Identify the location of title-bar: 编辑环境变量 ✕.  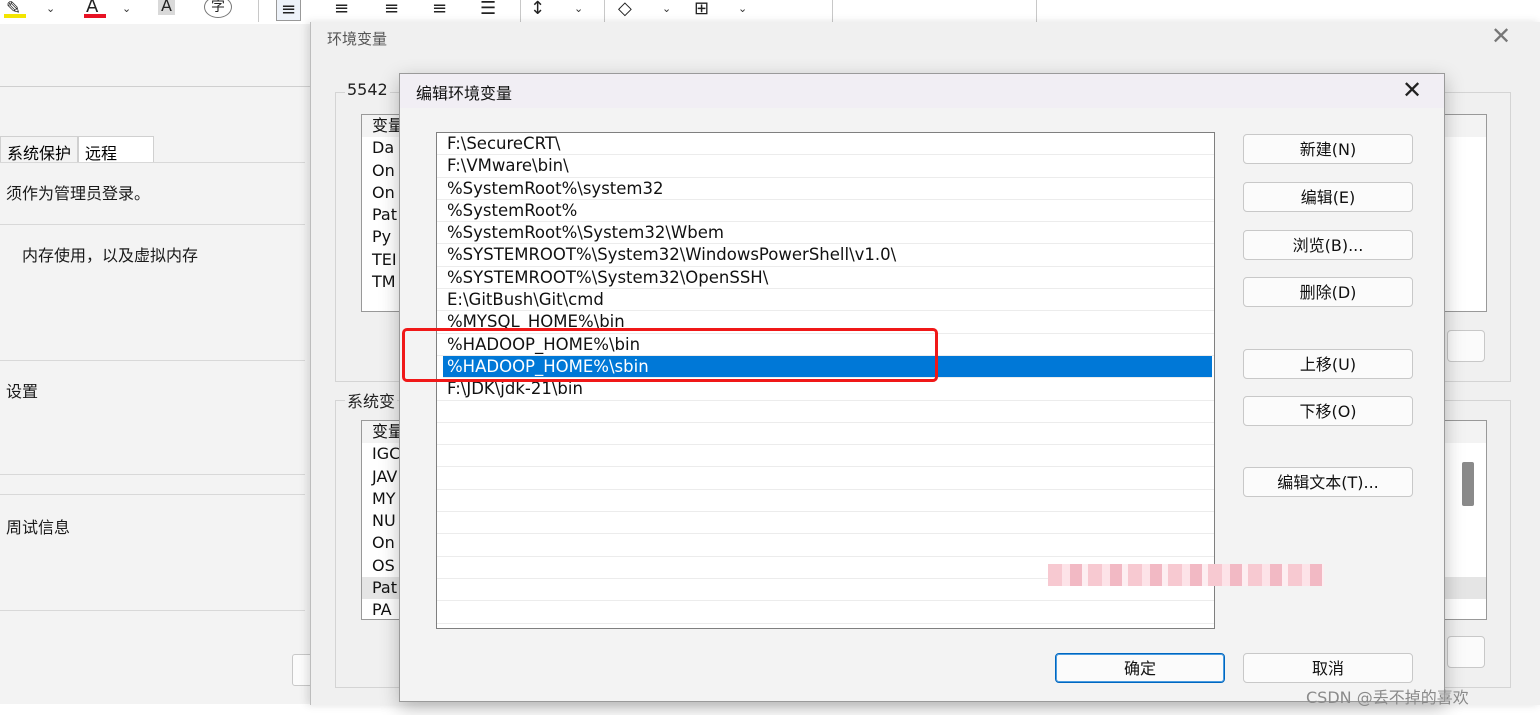
(922, 91).